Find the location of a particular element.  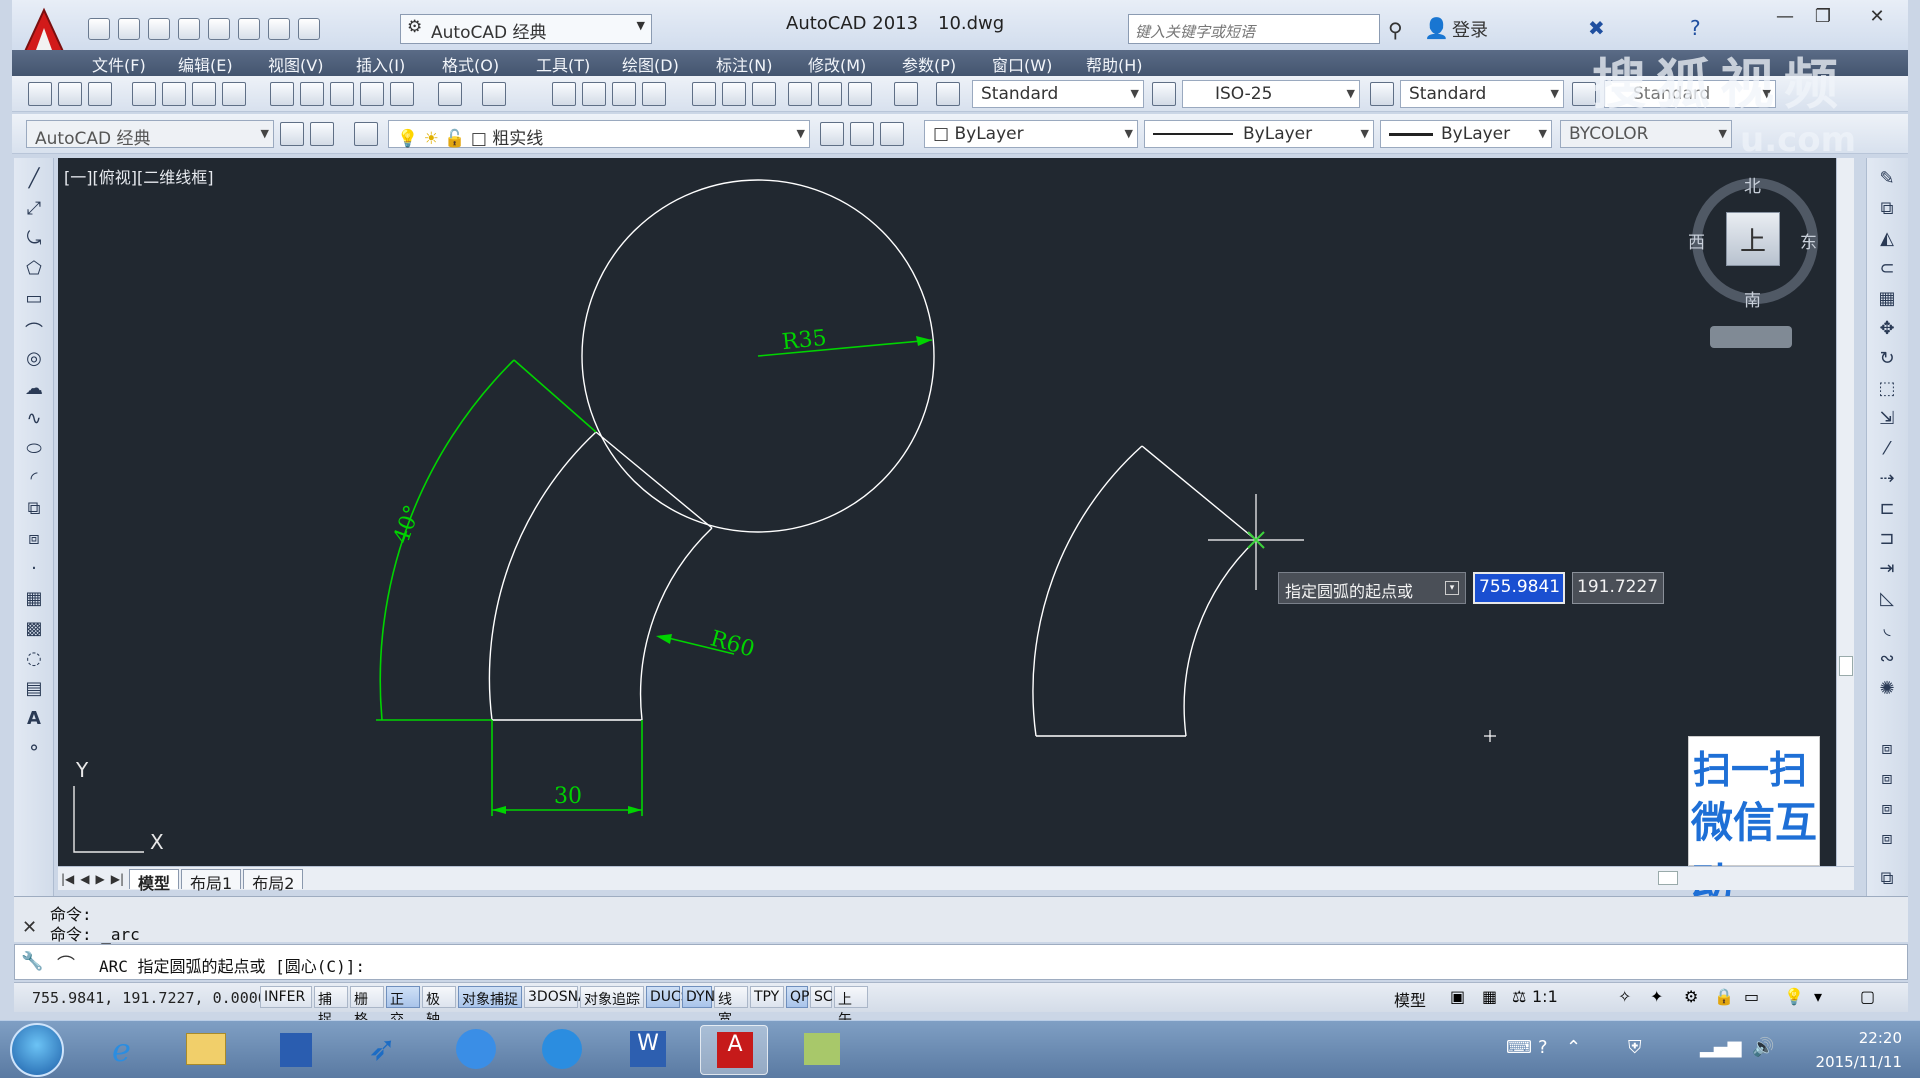

status-toggle-12: QP is located at coordinates (797, 997).